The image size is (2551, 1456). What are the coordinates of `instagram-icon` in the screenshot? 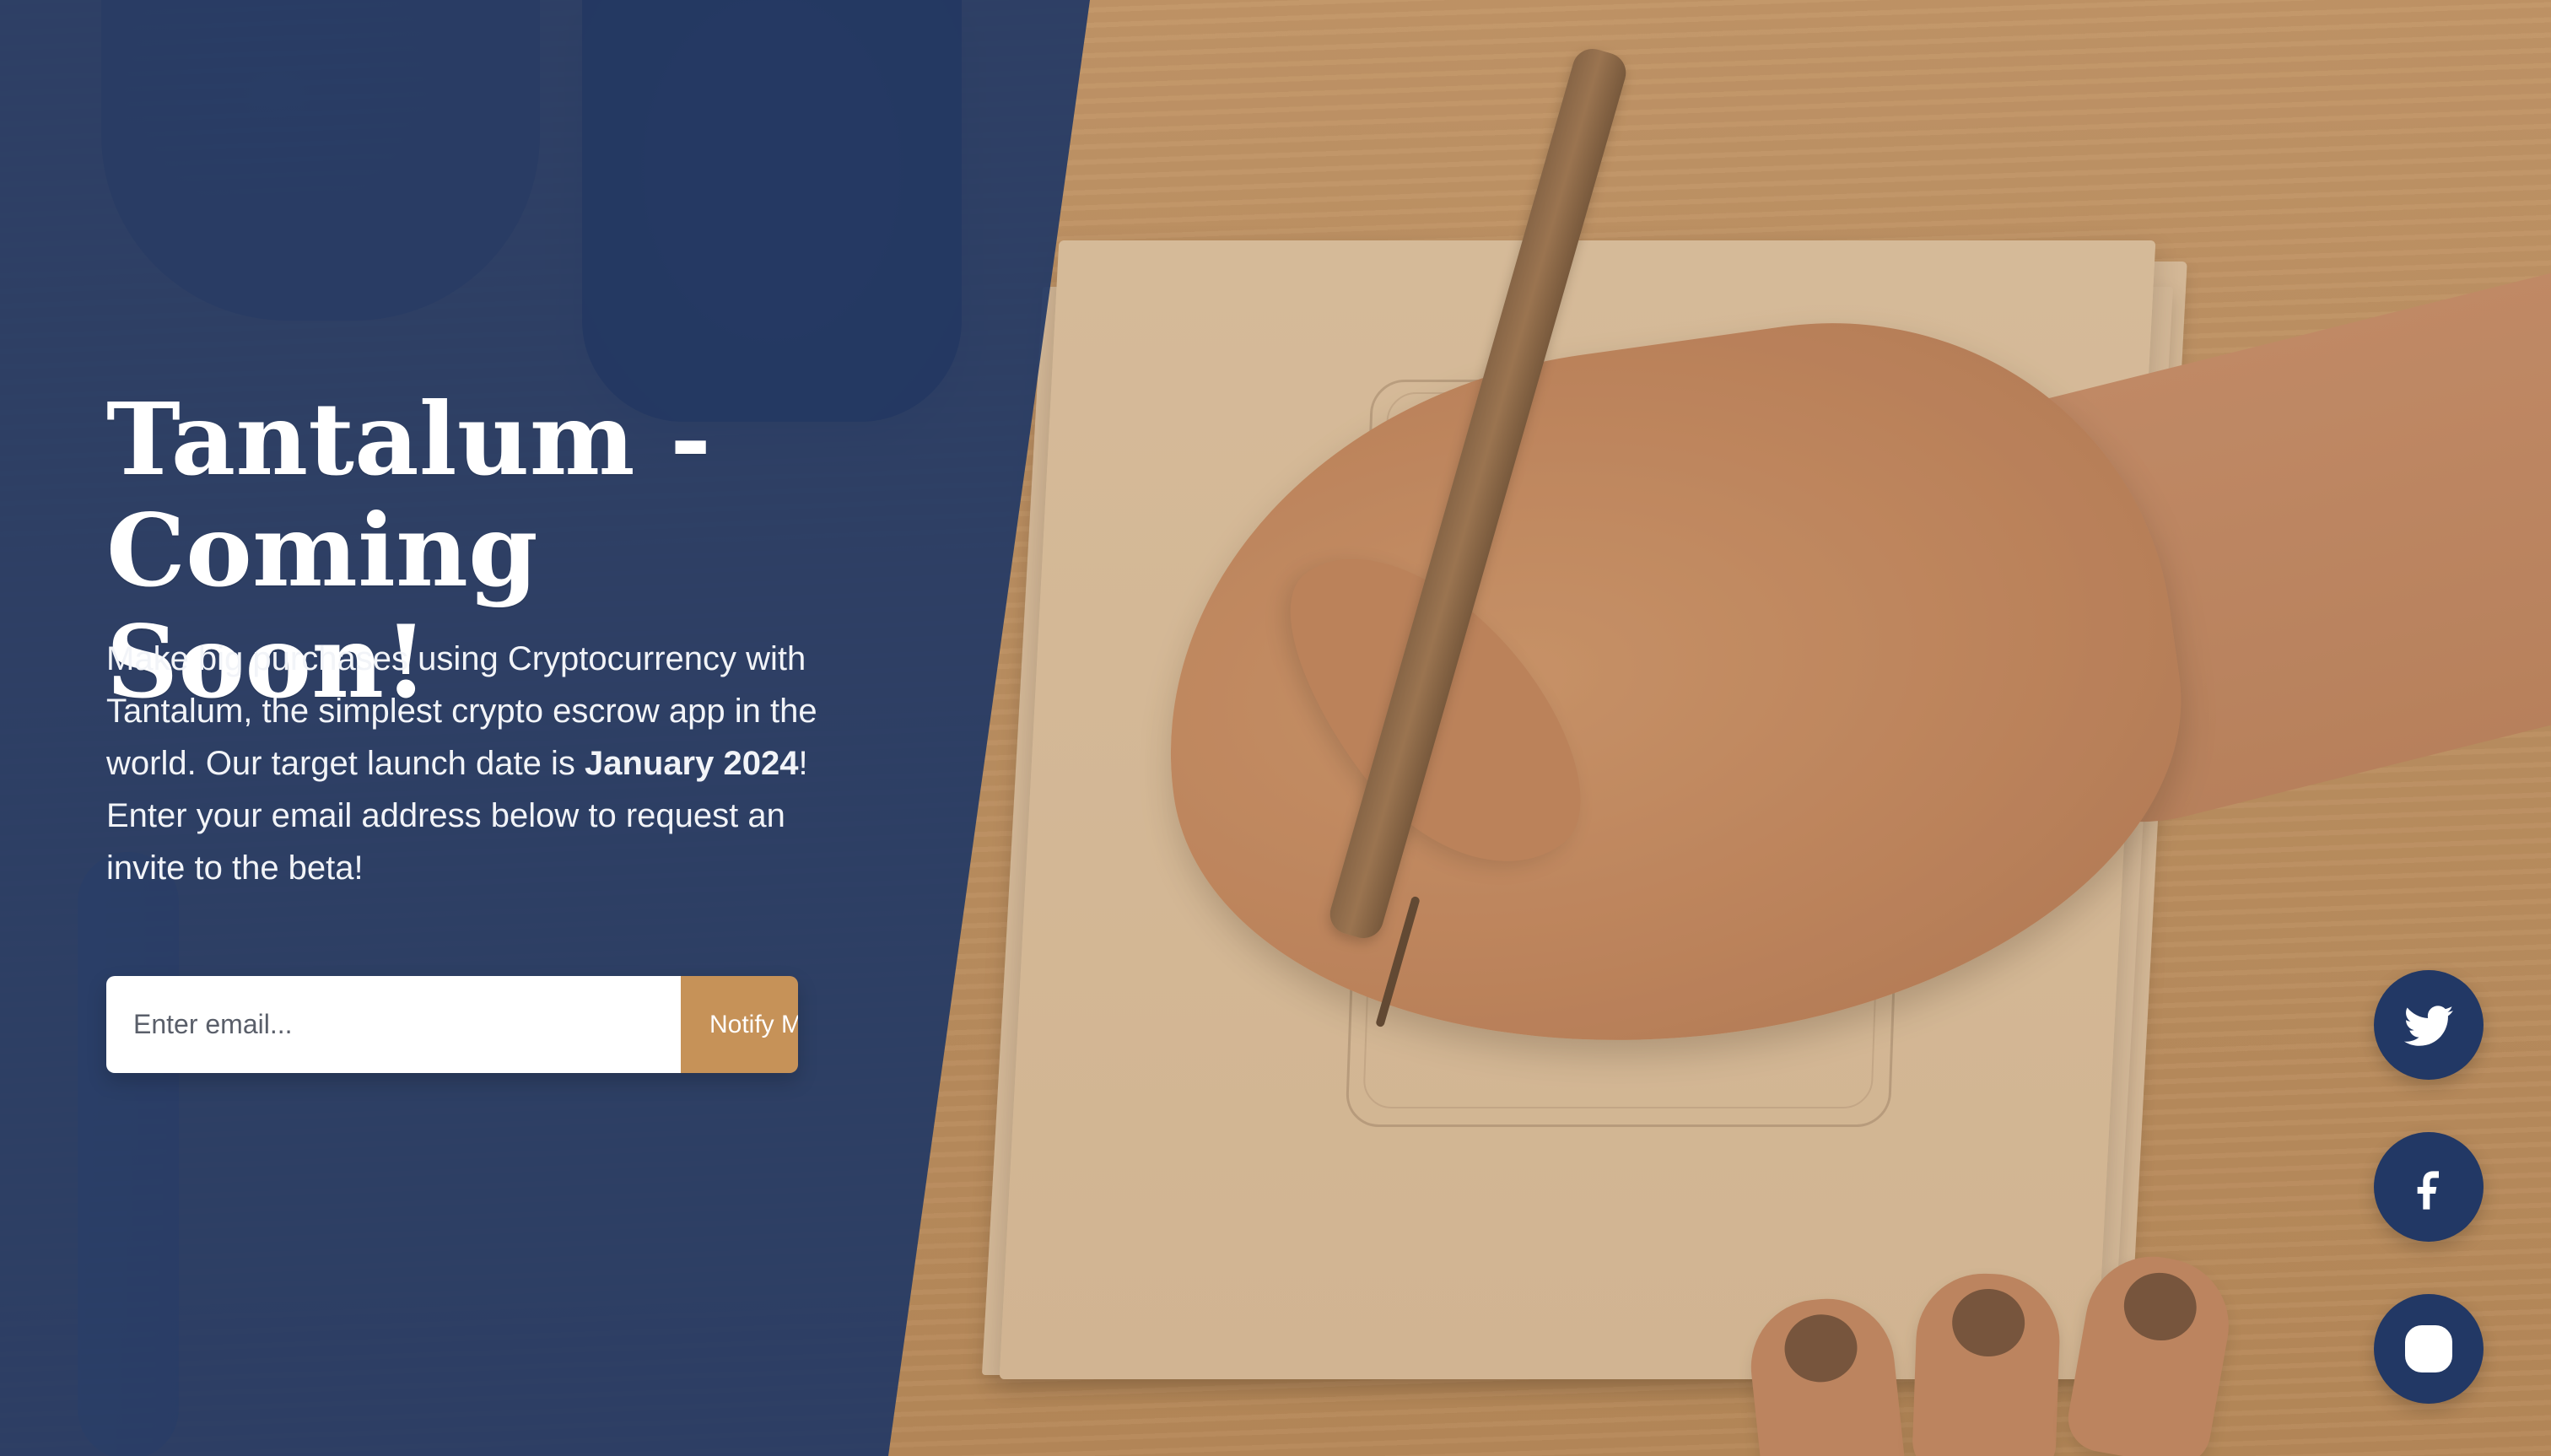 It's located at (2428, 1348).